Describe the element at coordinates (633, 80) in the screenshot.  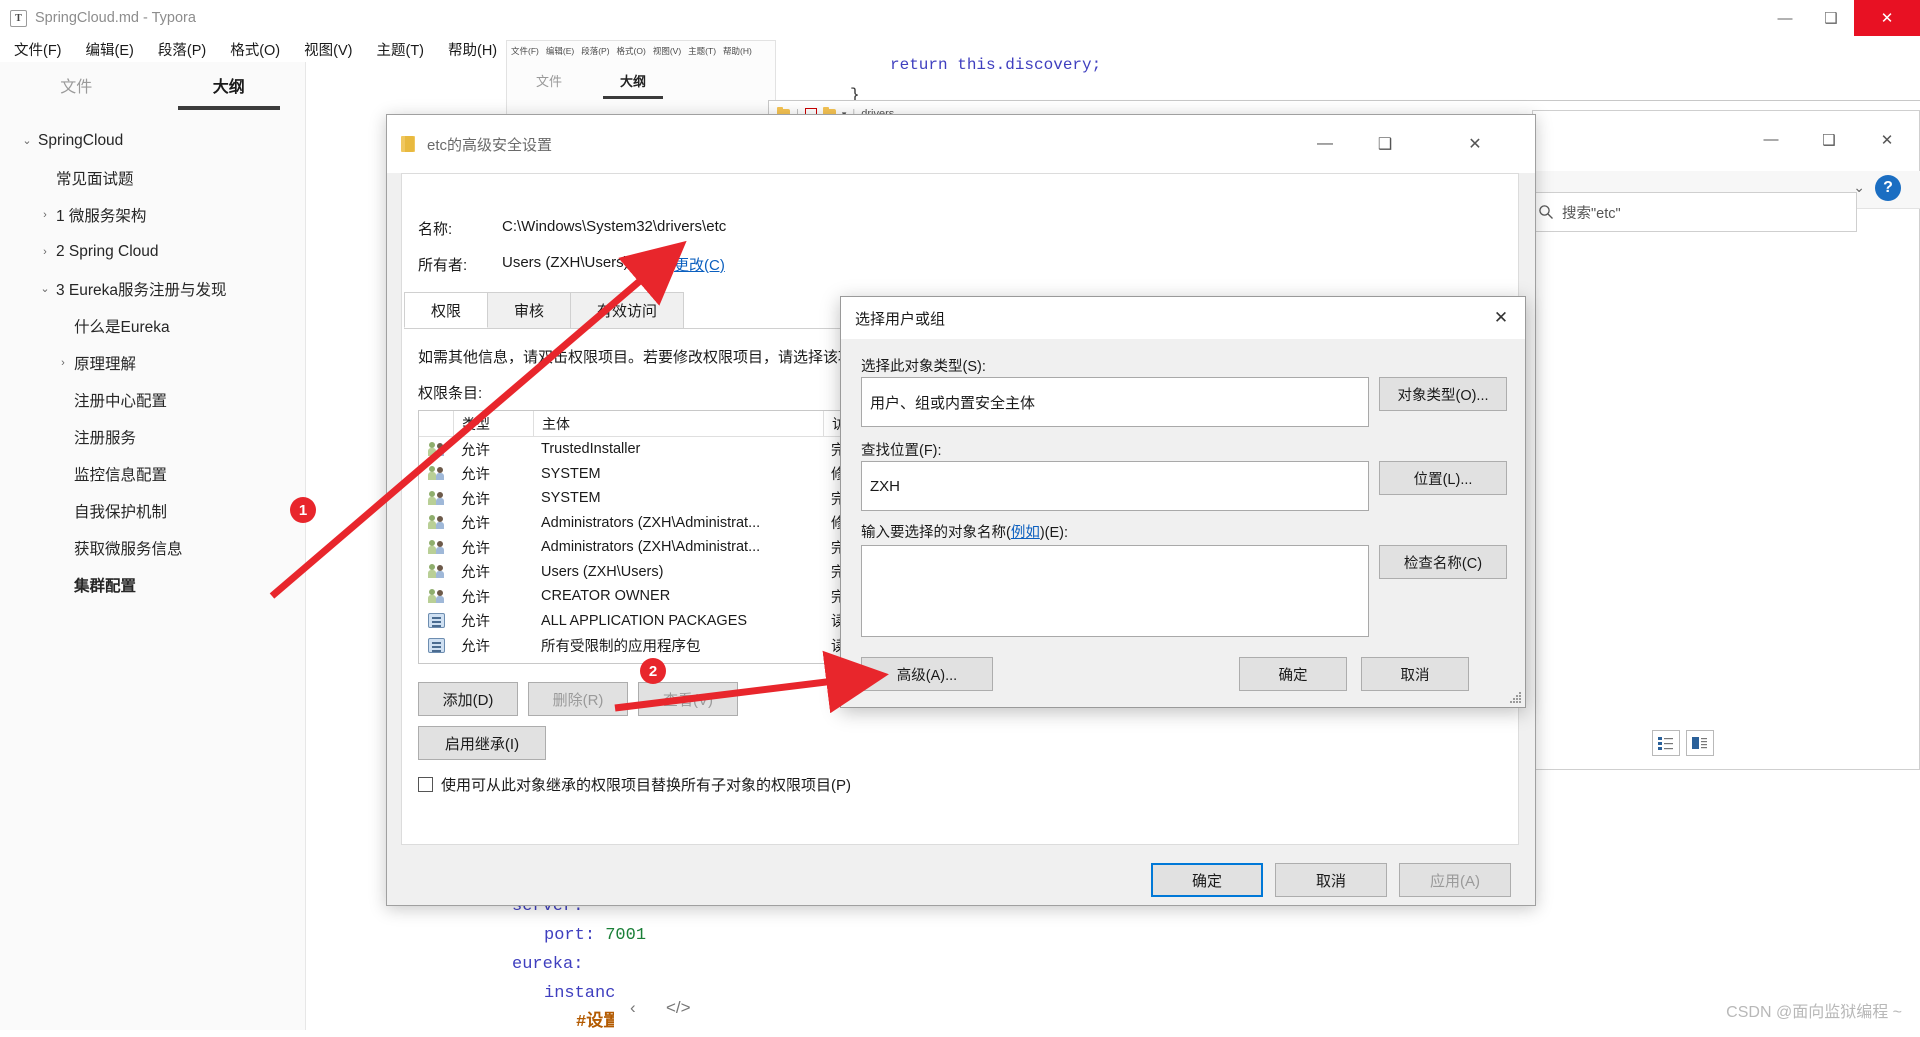
I see `bg-tab-outline: 大纲` at that location.